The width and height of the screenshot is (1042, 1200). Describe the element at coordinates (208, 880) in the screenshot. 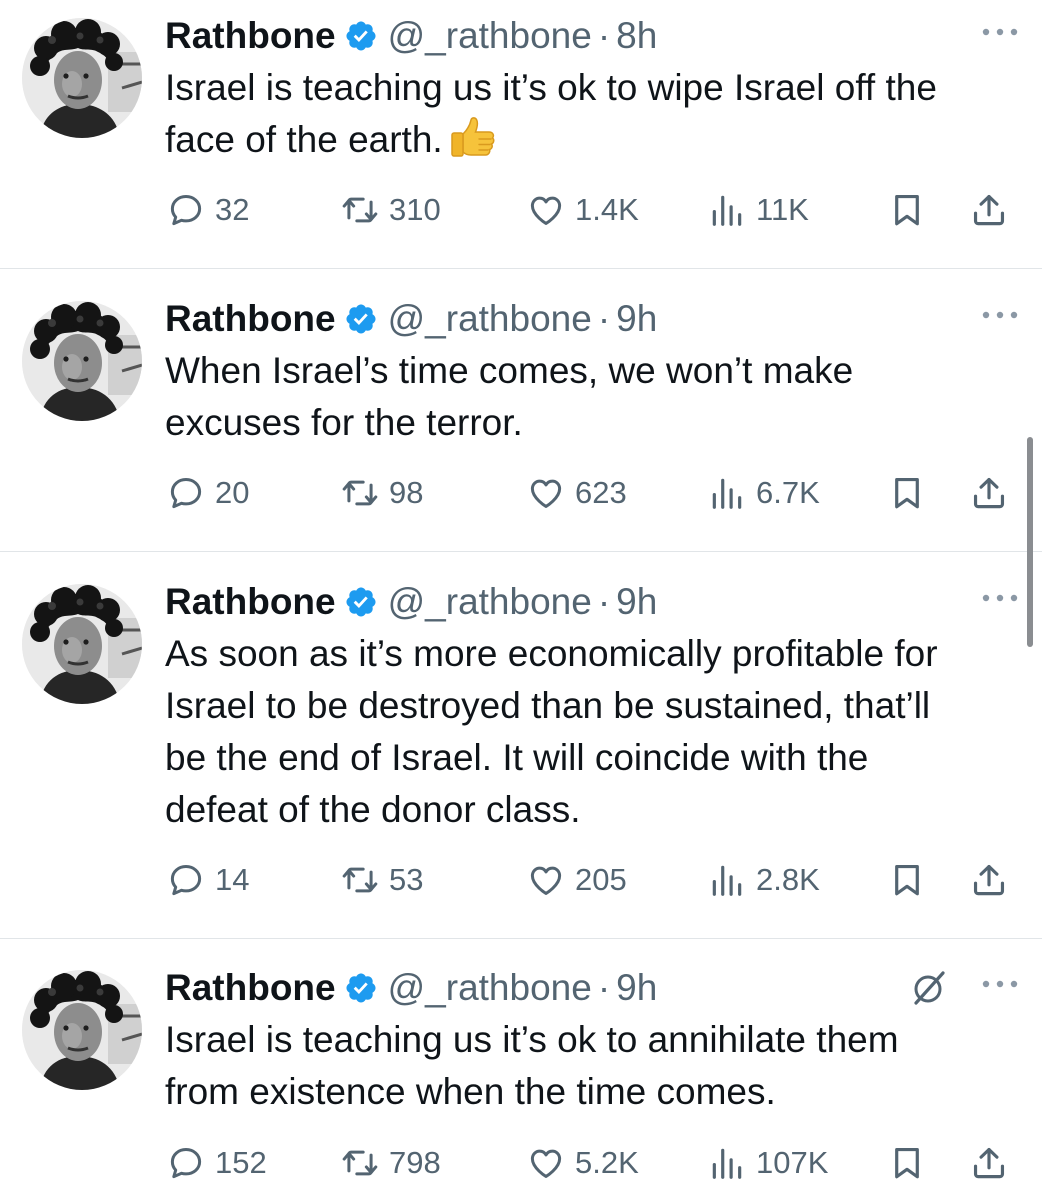

I see `reply-button: 14` at that location.